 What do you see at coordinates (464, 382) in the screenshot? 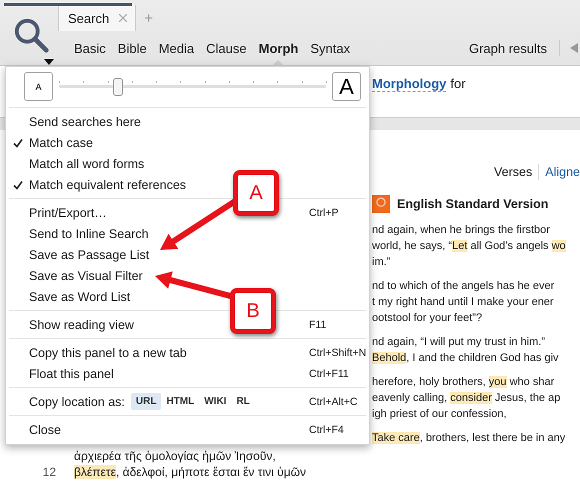
I see `verse-line: herefore, holy brothers, you who shar` at bounding box center [464, 382].